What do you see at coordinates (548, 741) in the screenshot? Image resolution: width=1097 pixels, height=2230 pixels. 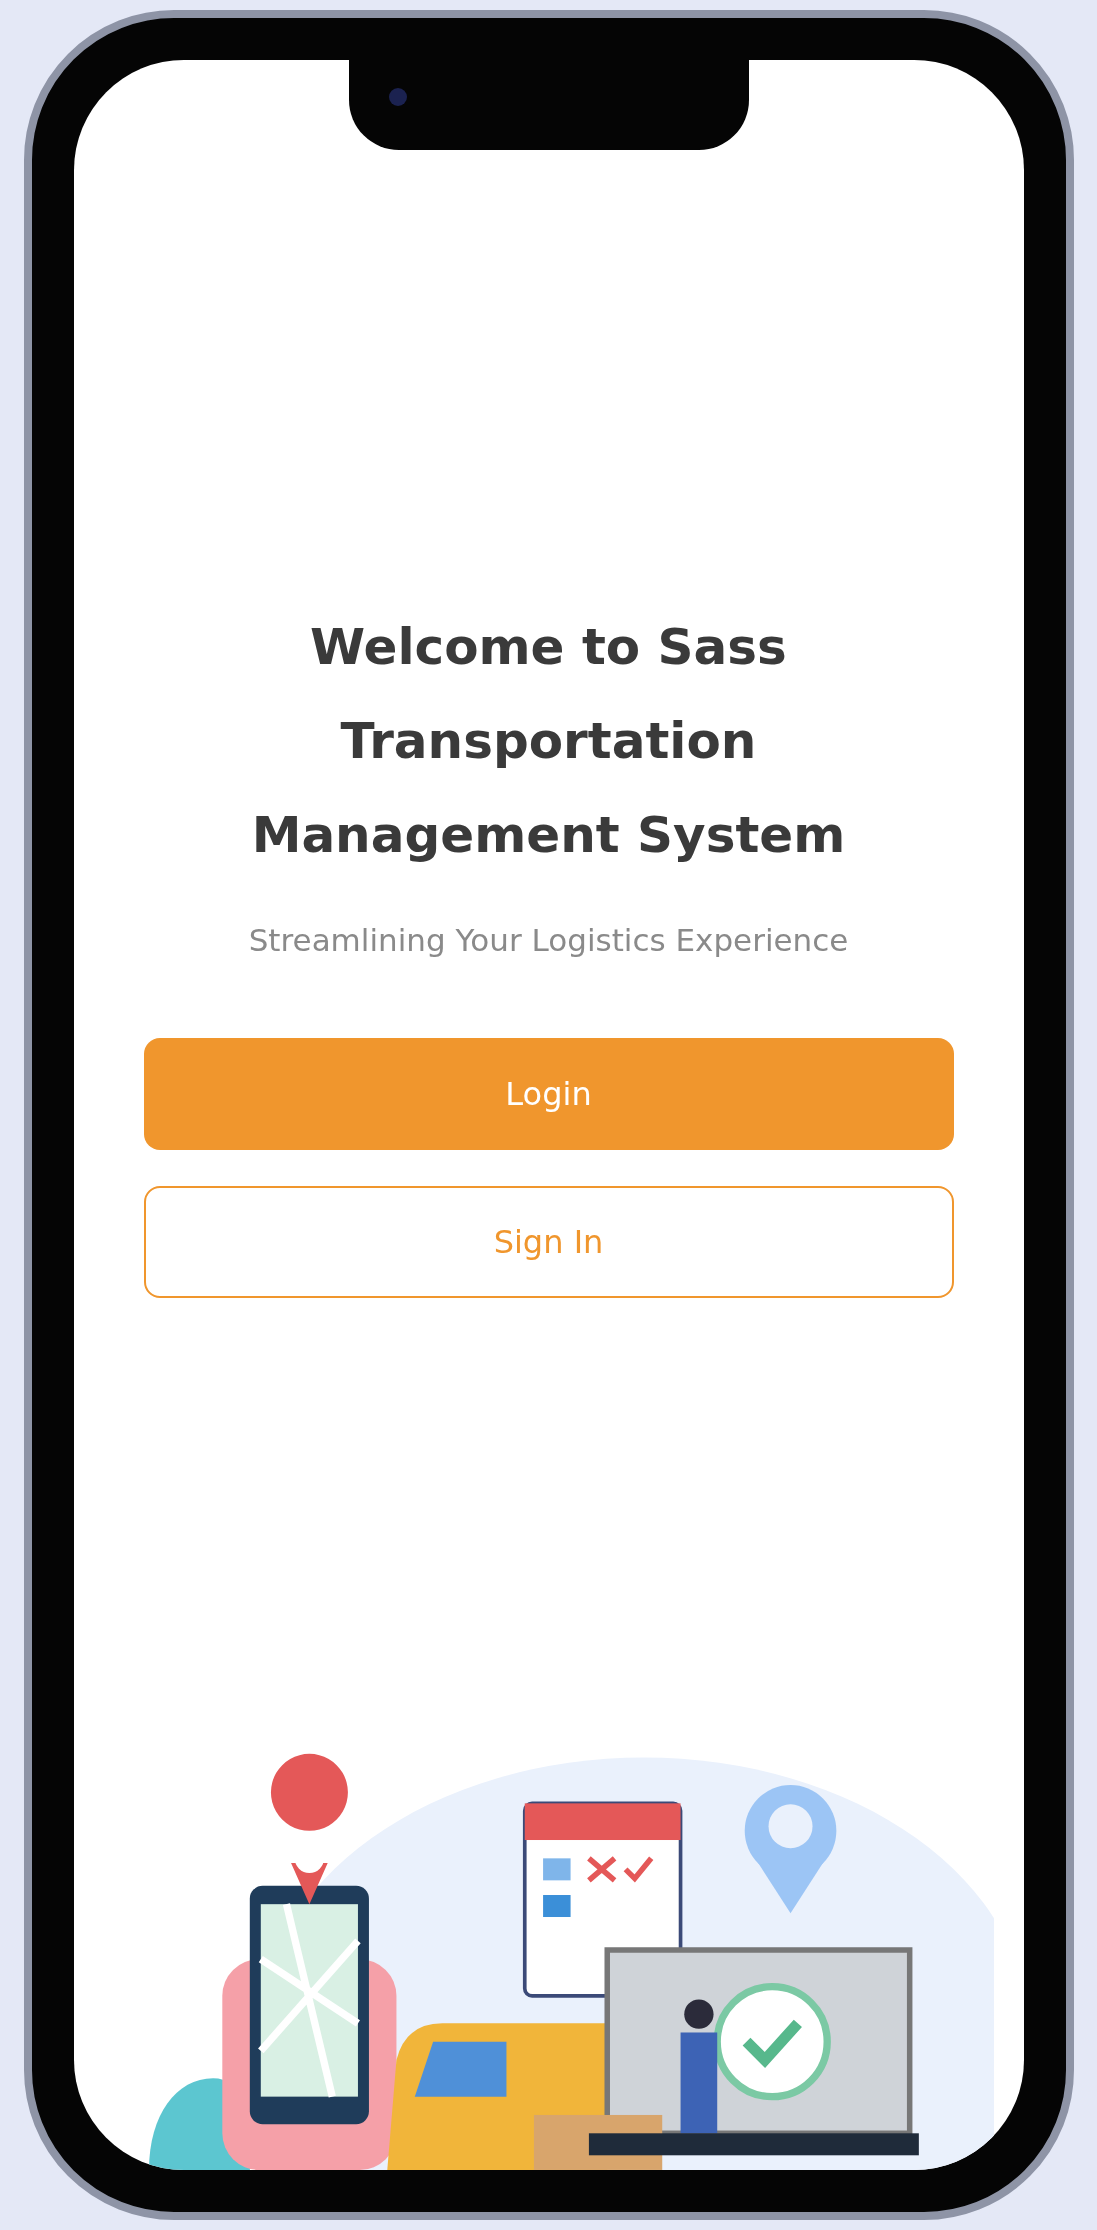 I see `welcome-title: Welcome to Sass Transportation Management System` at bounding box center [548, 741].